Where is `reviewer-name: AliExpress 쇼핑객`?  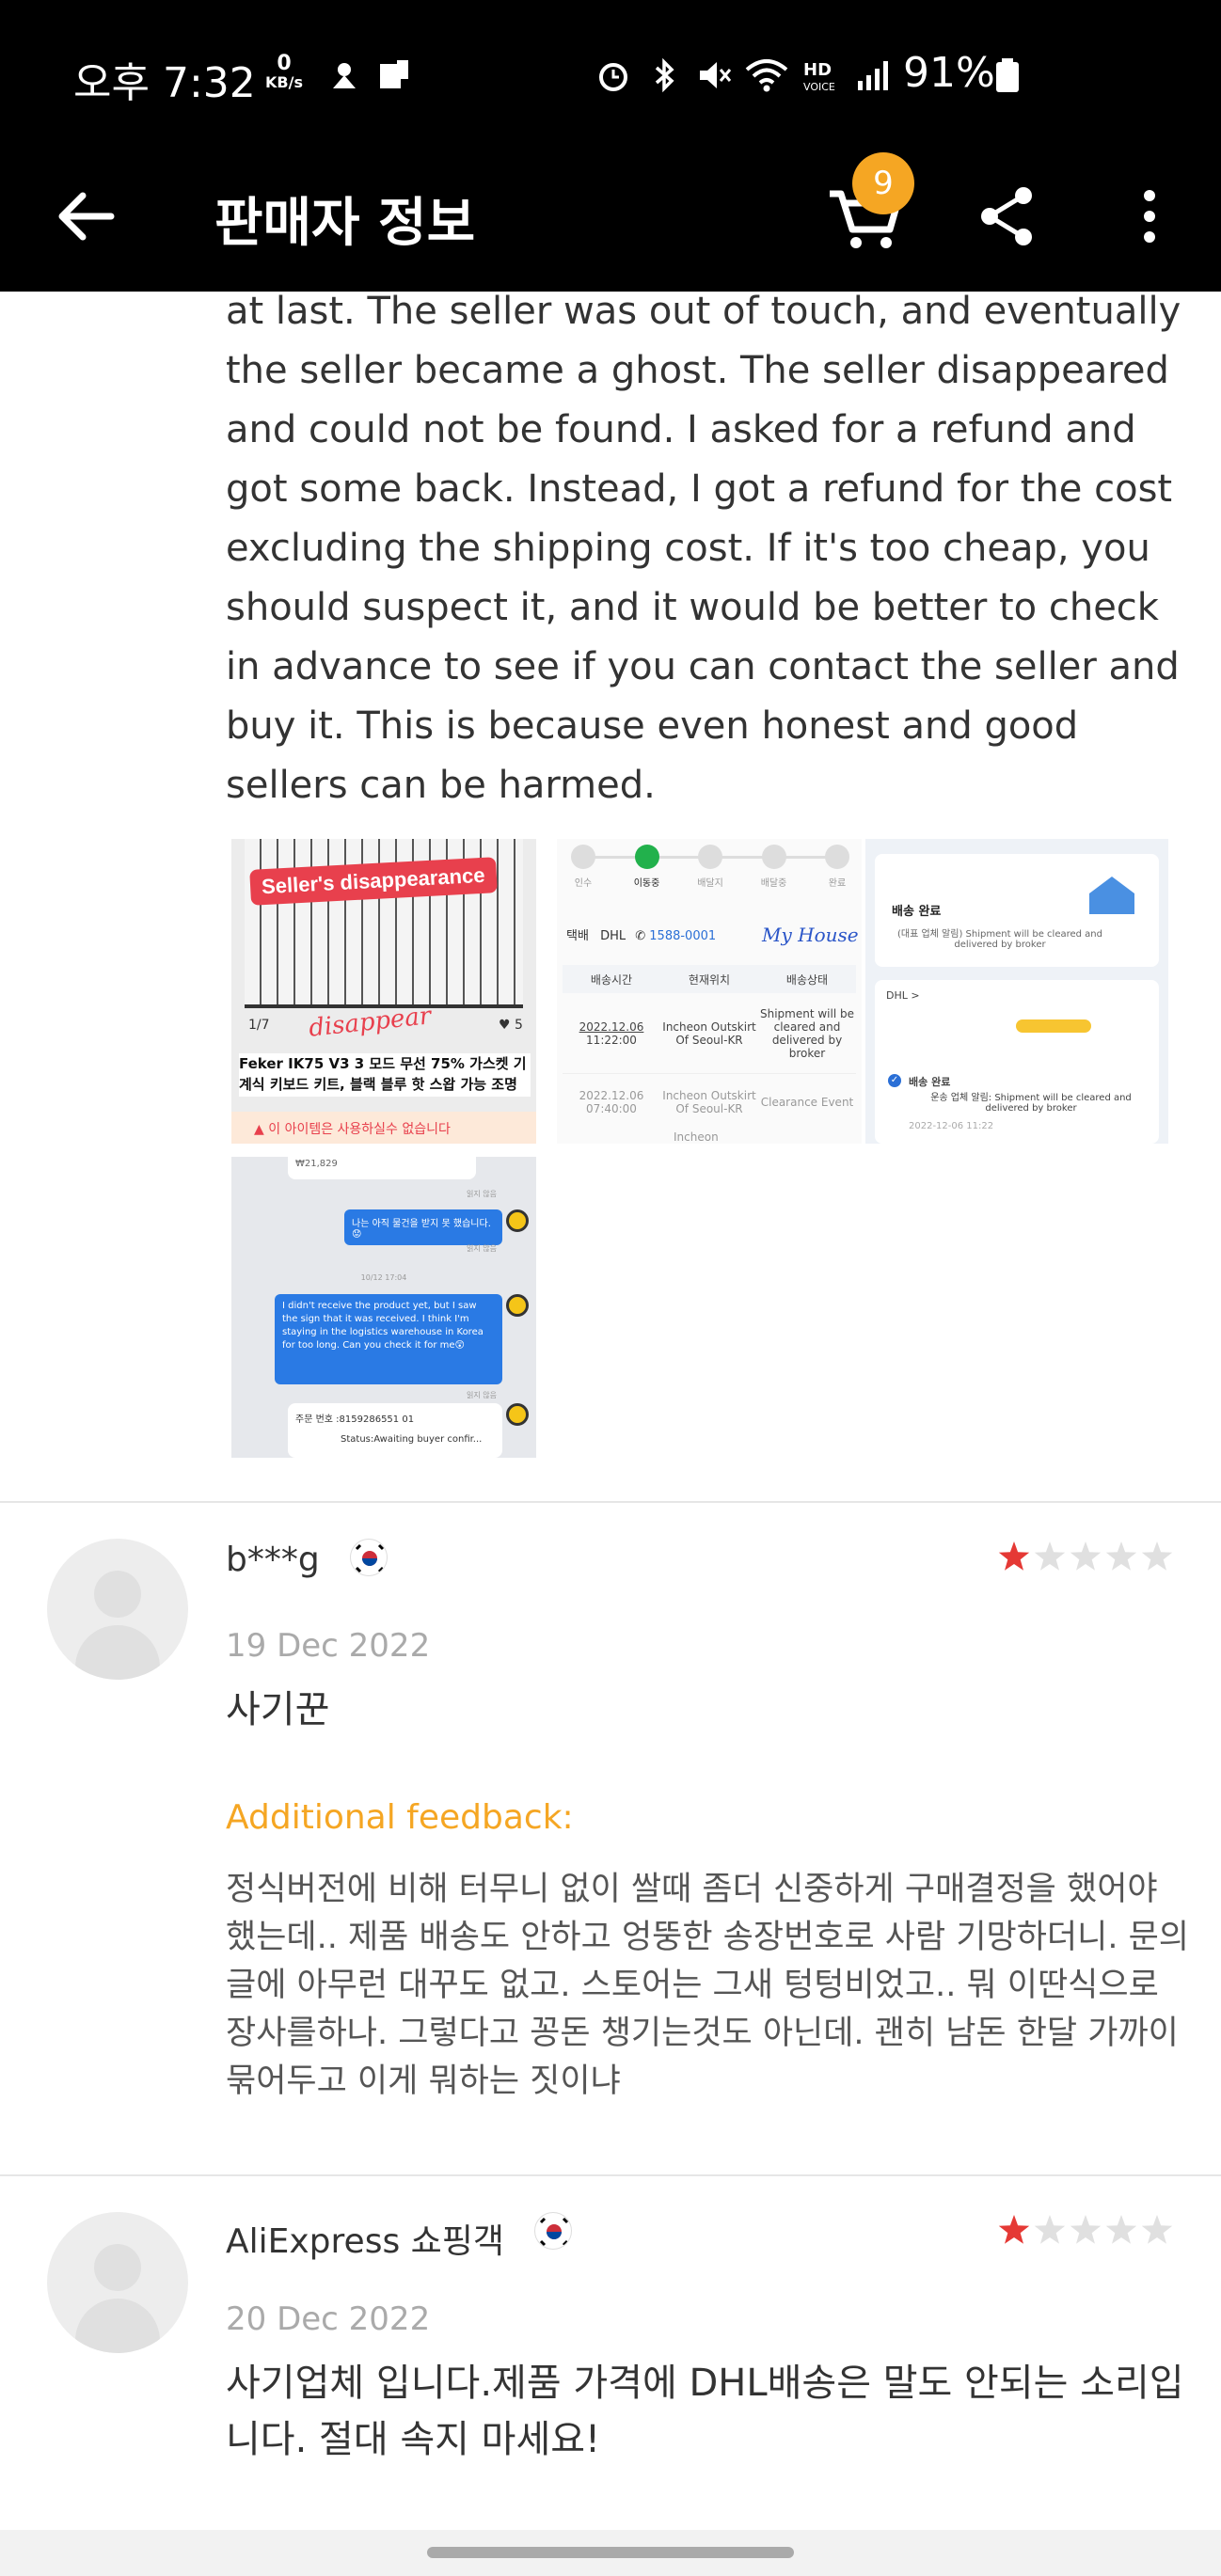 reviewer-name: AliExpress 쇼핑객 is located at coordinates (366, 2241).